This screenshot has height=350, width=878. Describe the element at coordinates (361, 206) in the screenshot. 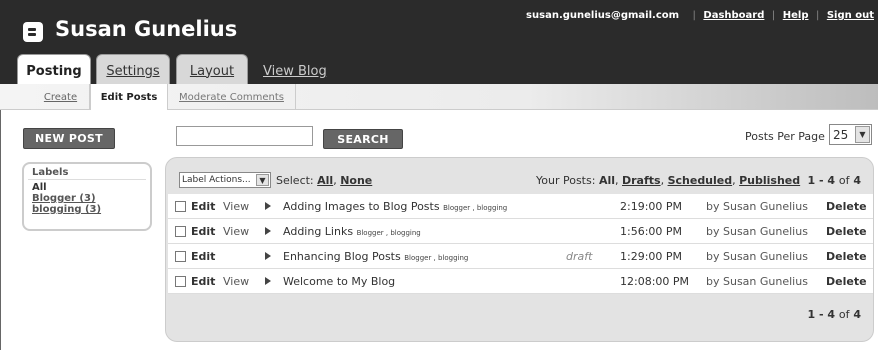

I see `post-title-text: Adding Images to Blog Posts` at that location.